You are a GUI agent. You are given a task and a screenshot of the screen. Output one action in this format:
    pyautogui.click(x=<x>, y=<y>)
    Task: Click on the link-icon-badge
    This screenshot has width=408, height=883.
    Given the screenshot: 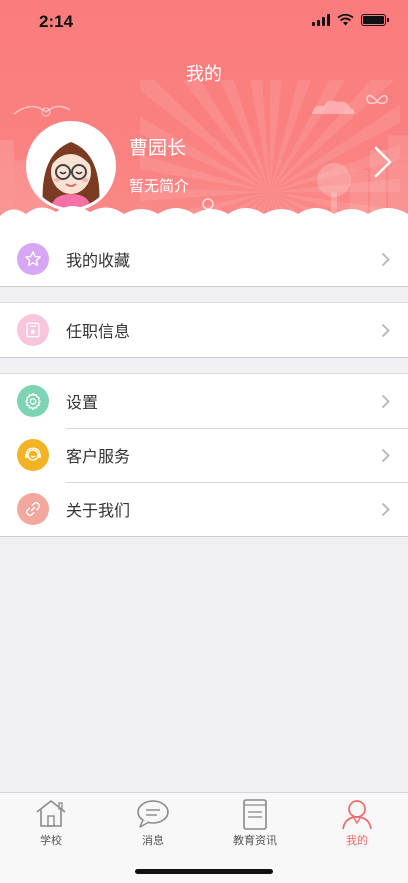 What is the action you would take?
    pyautogui.click(x=33, y=509)
    